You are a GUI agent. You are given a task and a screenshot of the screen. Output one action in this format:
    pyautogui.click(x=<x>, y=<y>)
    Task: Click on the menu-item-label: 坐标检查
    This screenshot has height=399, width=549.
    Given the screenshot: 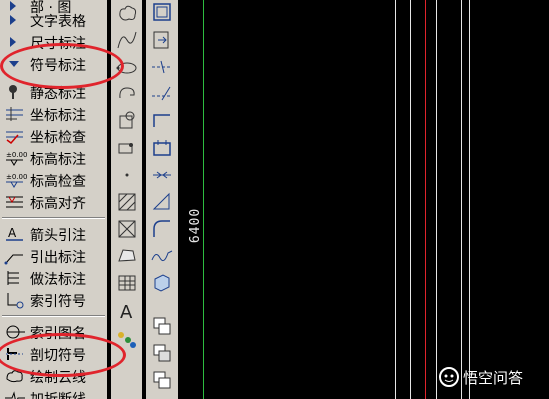 What is the action you would take?
    pyautogui.click(x=58, y=138)
    